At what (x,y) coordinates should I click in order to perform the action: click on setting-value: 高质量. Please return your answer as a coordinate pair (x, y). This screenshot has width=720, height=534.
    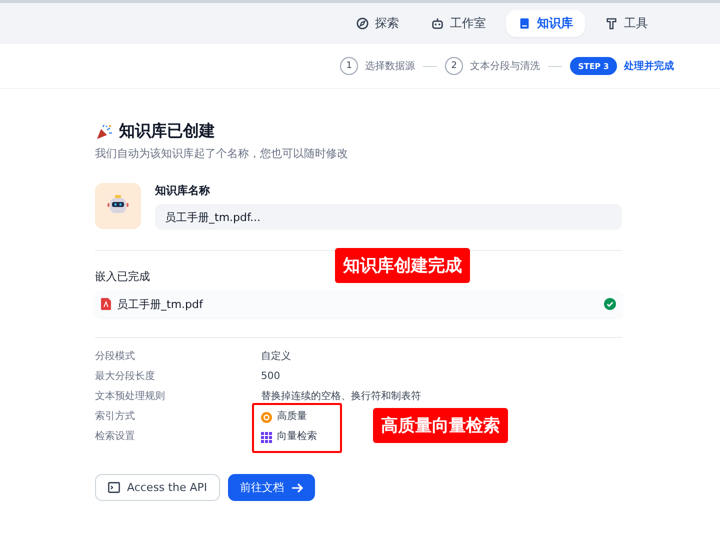
    Looking at the image, I should click on (292, 417).